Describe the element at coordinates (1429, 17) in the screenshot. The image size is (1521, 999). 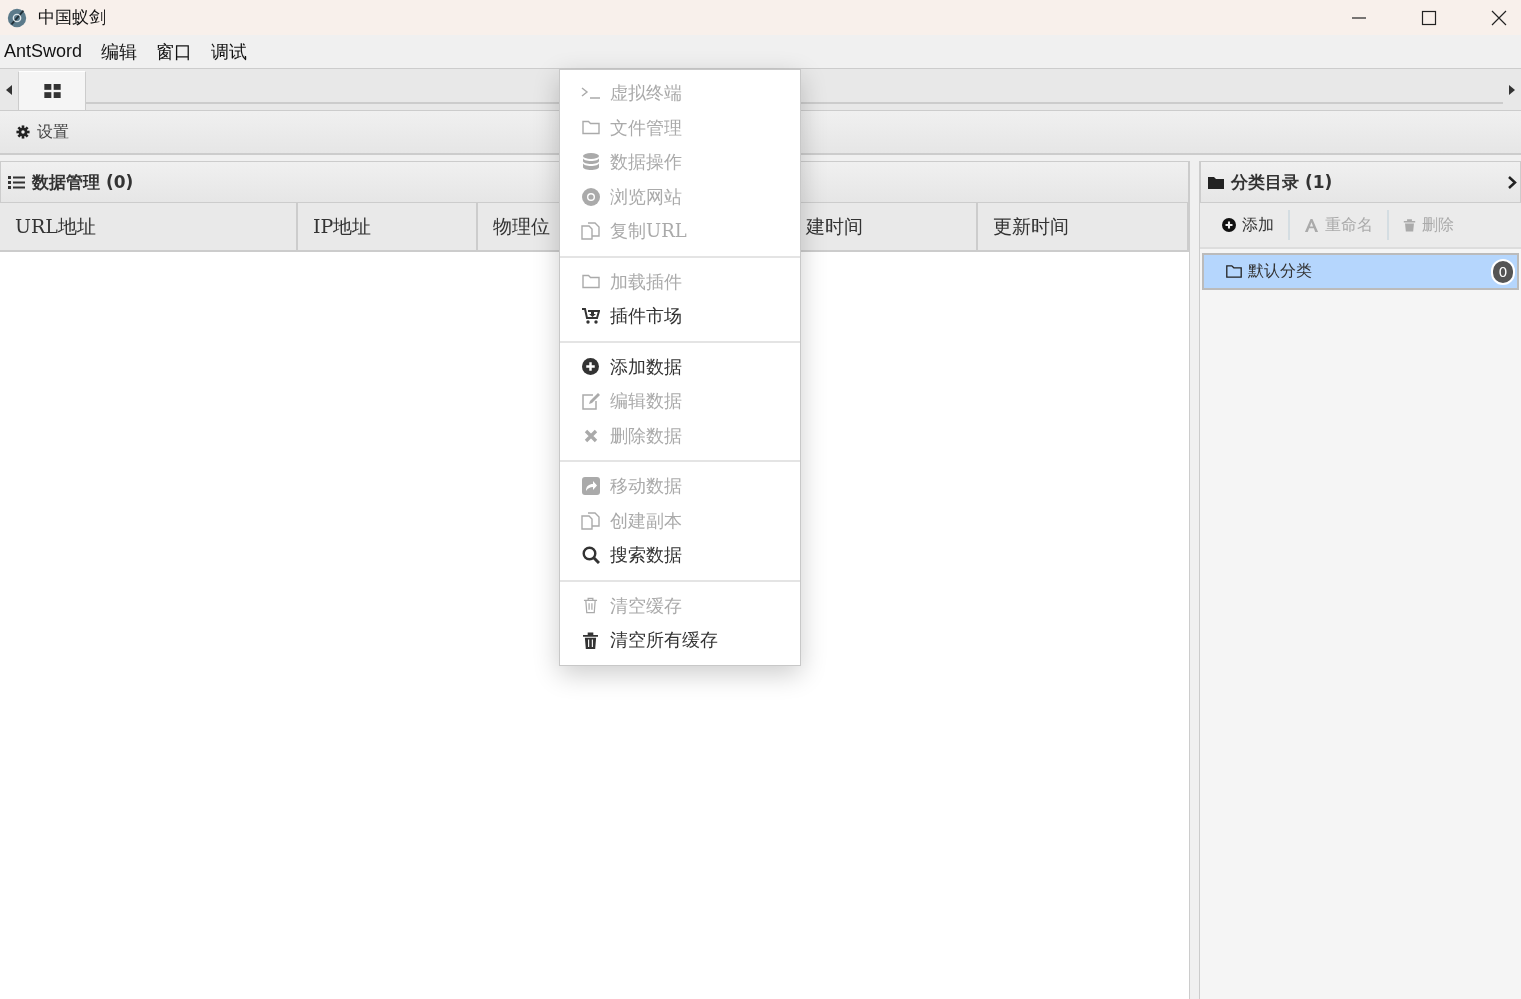
I see `maximize-icon` at that location.